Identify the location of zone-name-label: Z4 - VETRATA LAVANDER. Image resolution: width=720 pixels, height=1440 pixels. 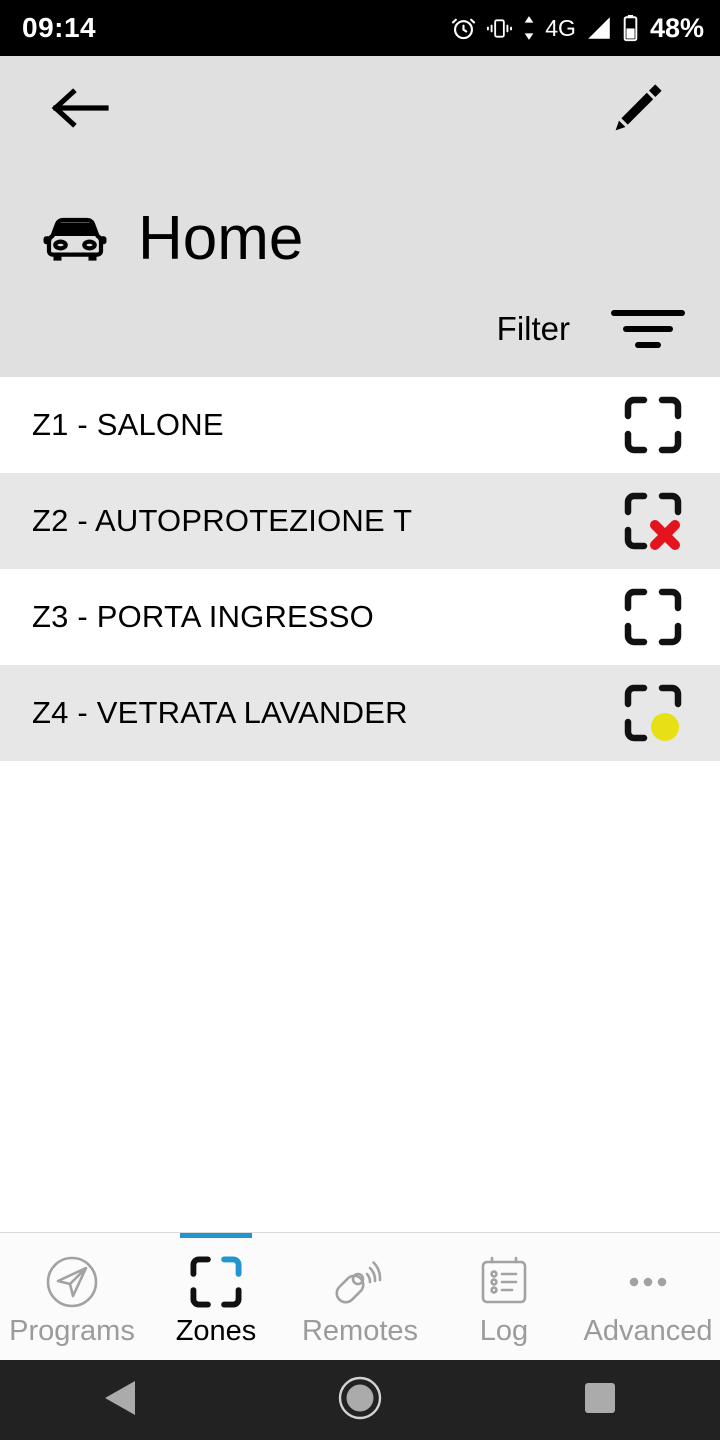
(220, 712).